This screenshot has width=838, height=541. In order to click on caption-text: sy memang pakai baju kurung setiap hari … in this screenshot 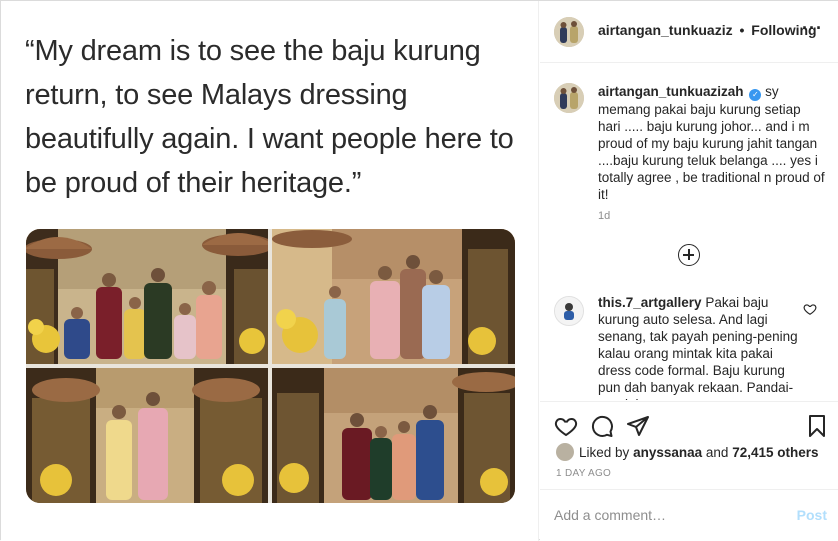, I will do `click(711, 143)`.